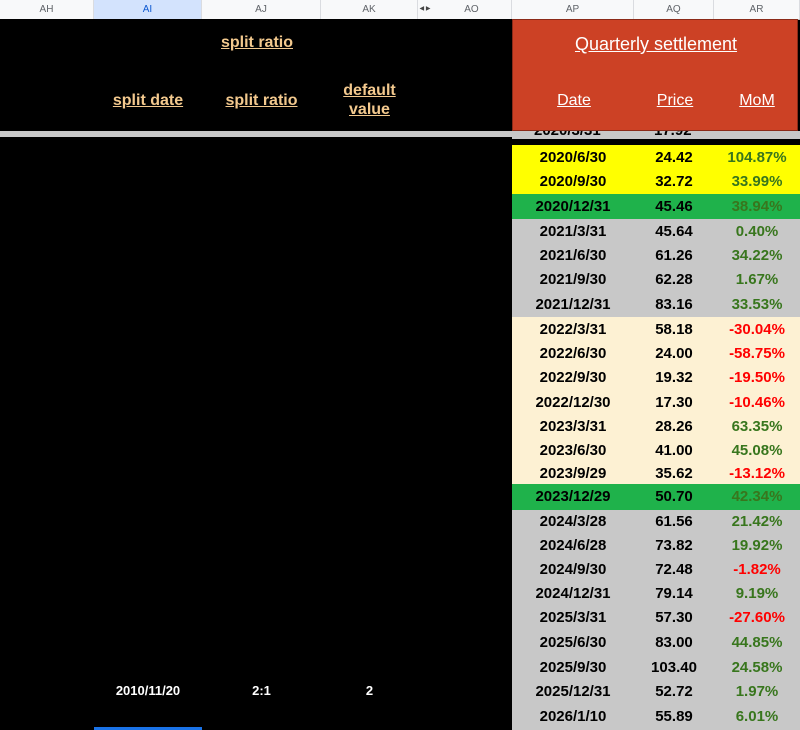  What do you see at coordinates (674, 402) in the screenshot?
I see `price-cell: 17.30` at bounding box center [674, 402].